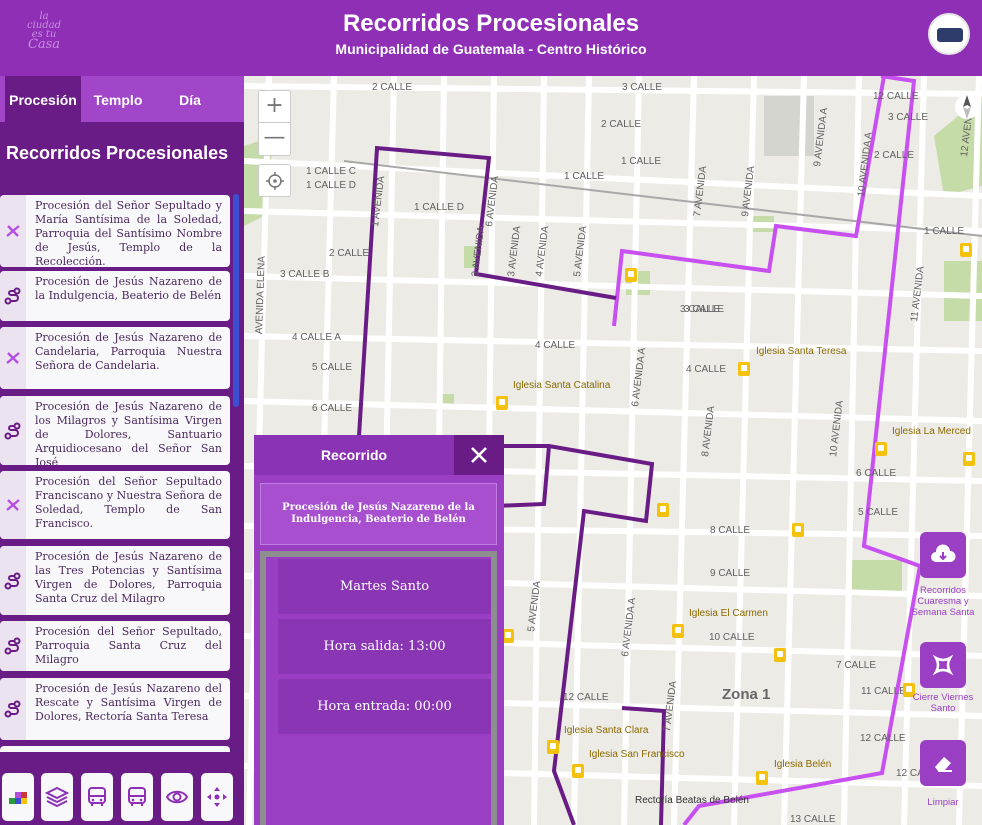 This screenshot has height=825, width=982. I want to click on tab-templo: Templo, so click(118, 99).